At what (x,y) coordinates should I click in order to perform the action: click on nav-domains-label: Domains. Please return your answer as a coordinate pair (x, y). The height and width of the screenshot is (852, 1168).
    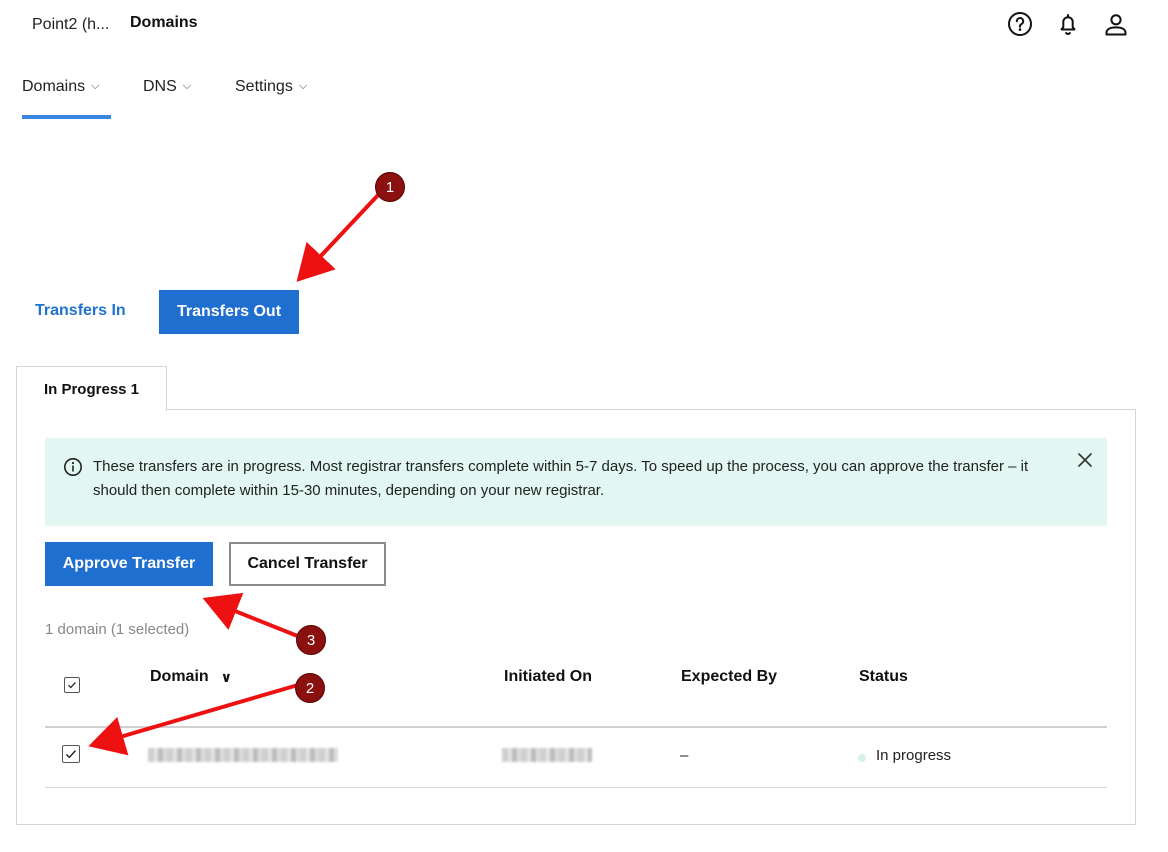
    Looking at the image, I should click on (54, 86).